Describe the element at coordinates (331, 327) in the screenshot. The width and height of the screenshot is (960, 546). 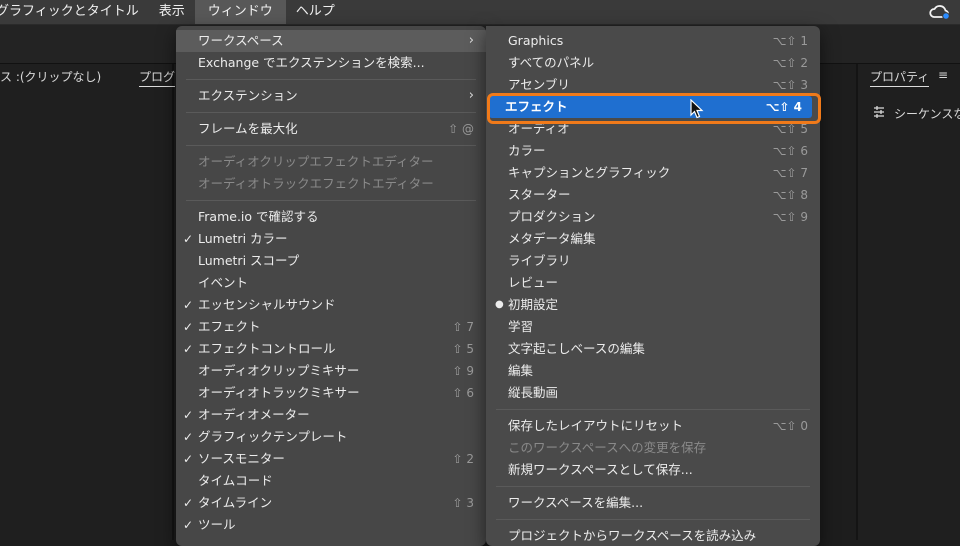
I see `window-menu-item: ✓ エフェクト ⇧ 7` at that location.